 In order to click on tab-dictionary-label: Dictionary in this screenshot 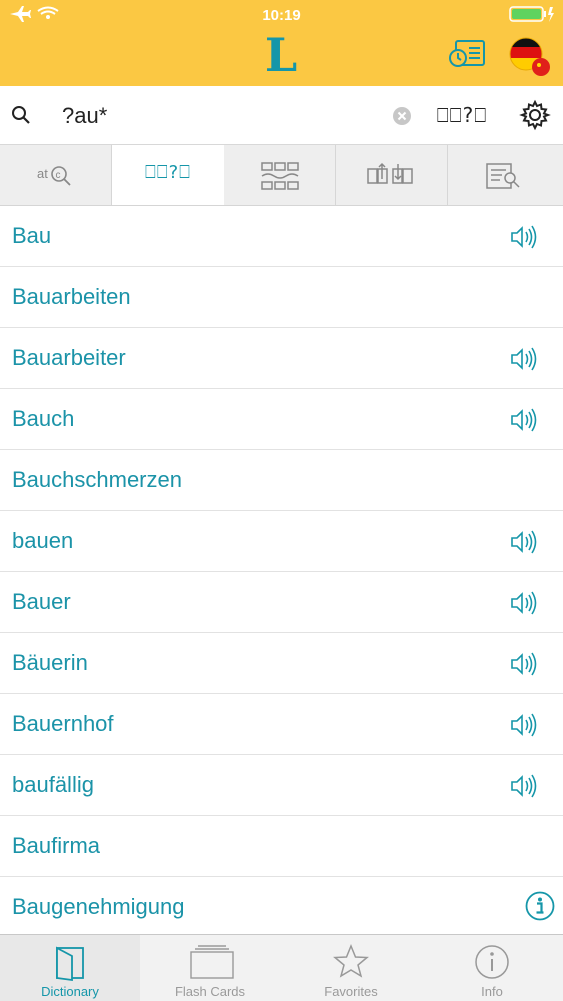, I will do `click(70, 991)`.